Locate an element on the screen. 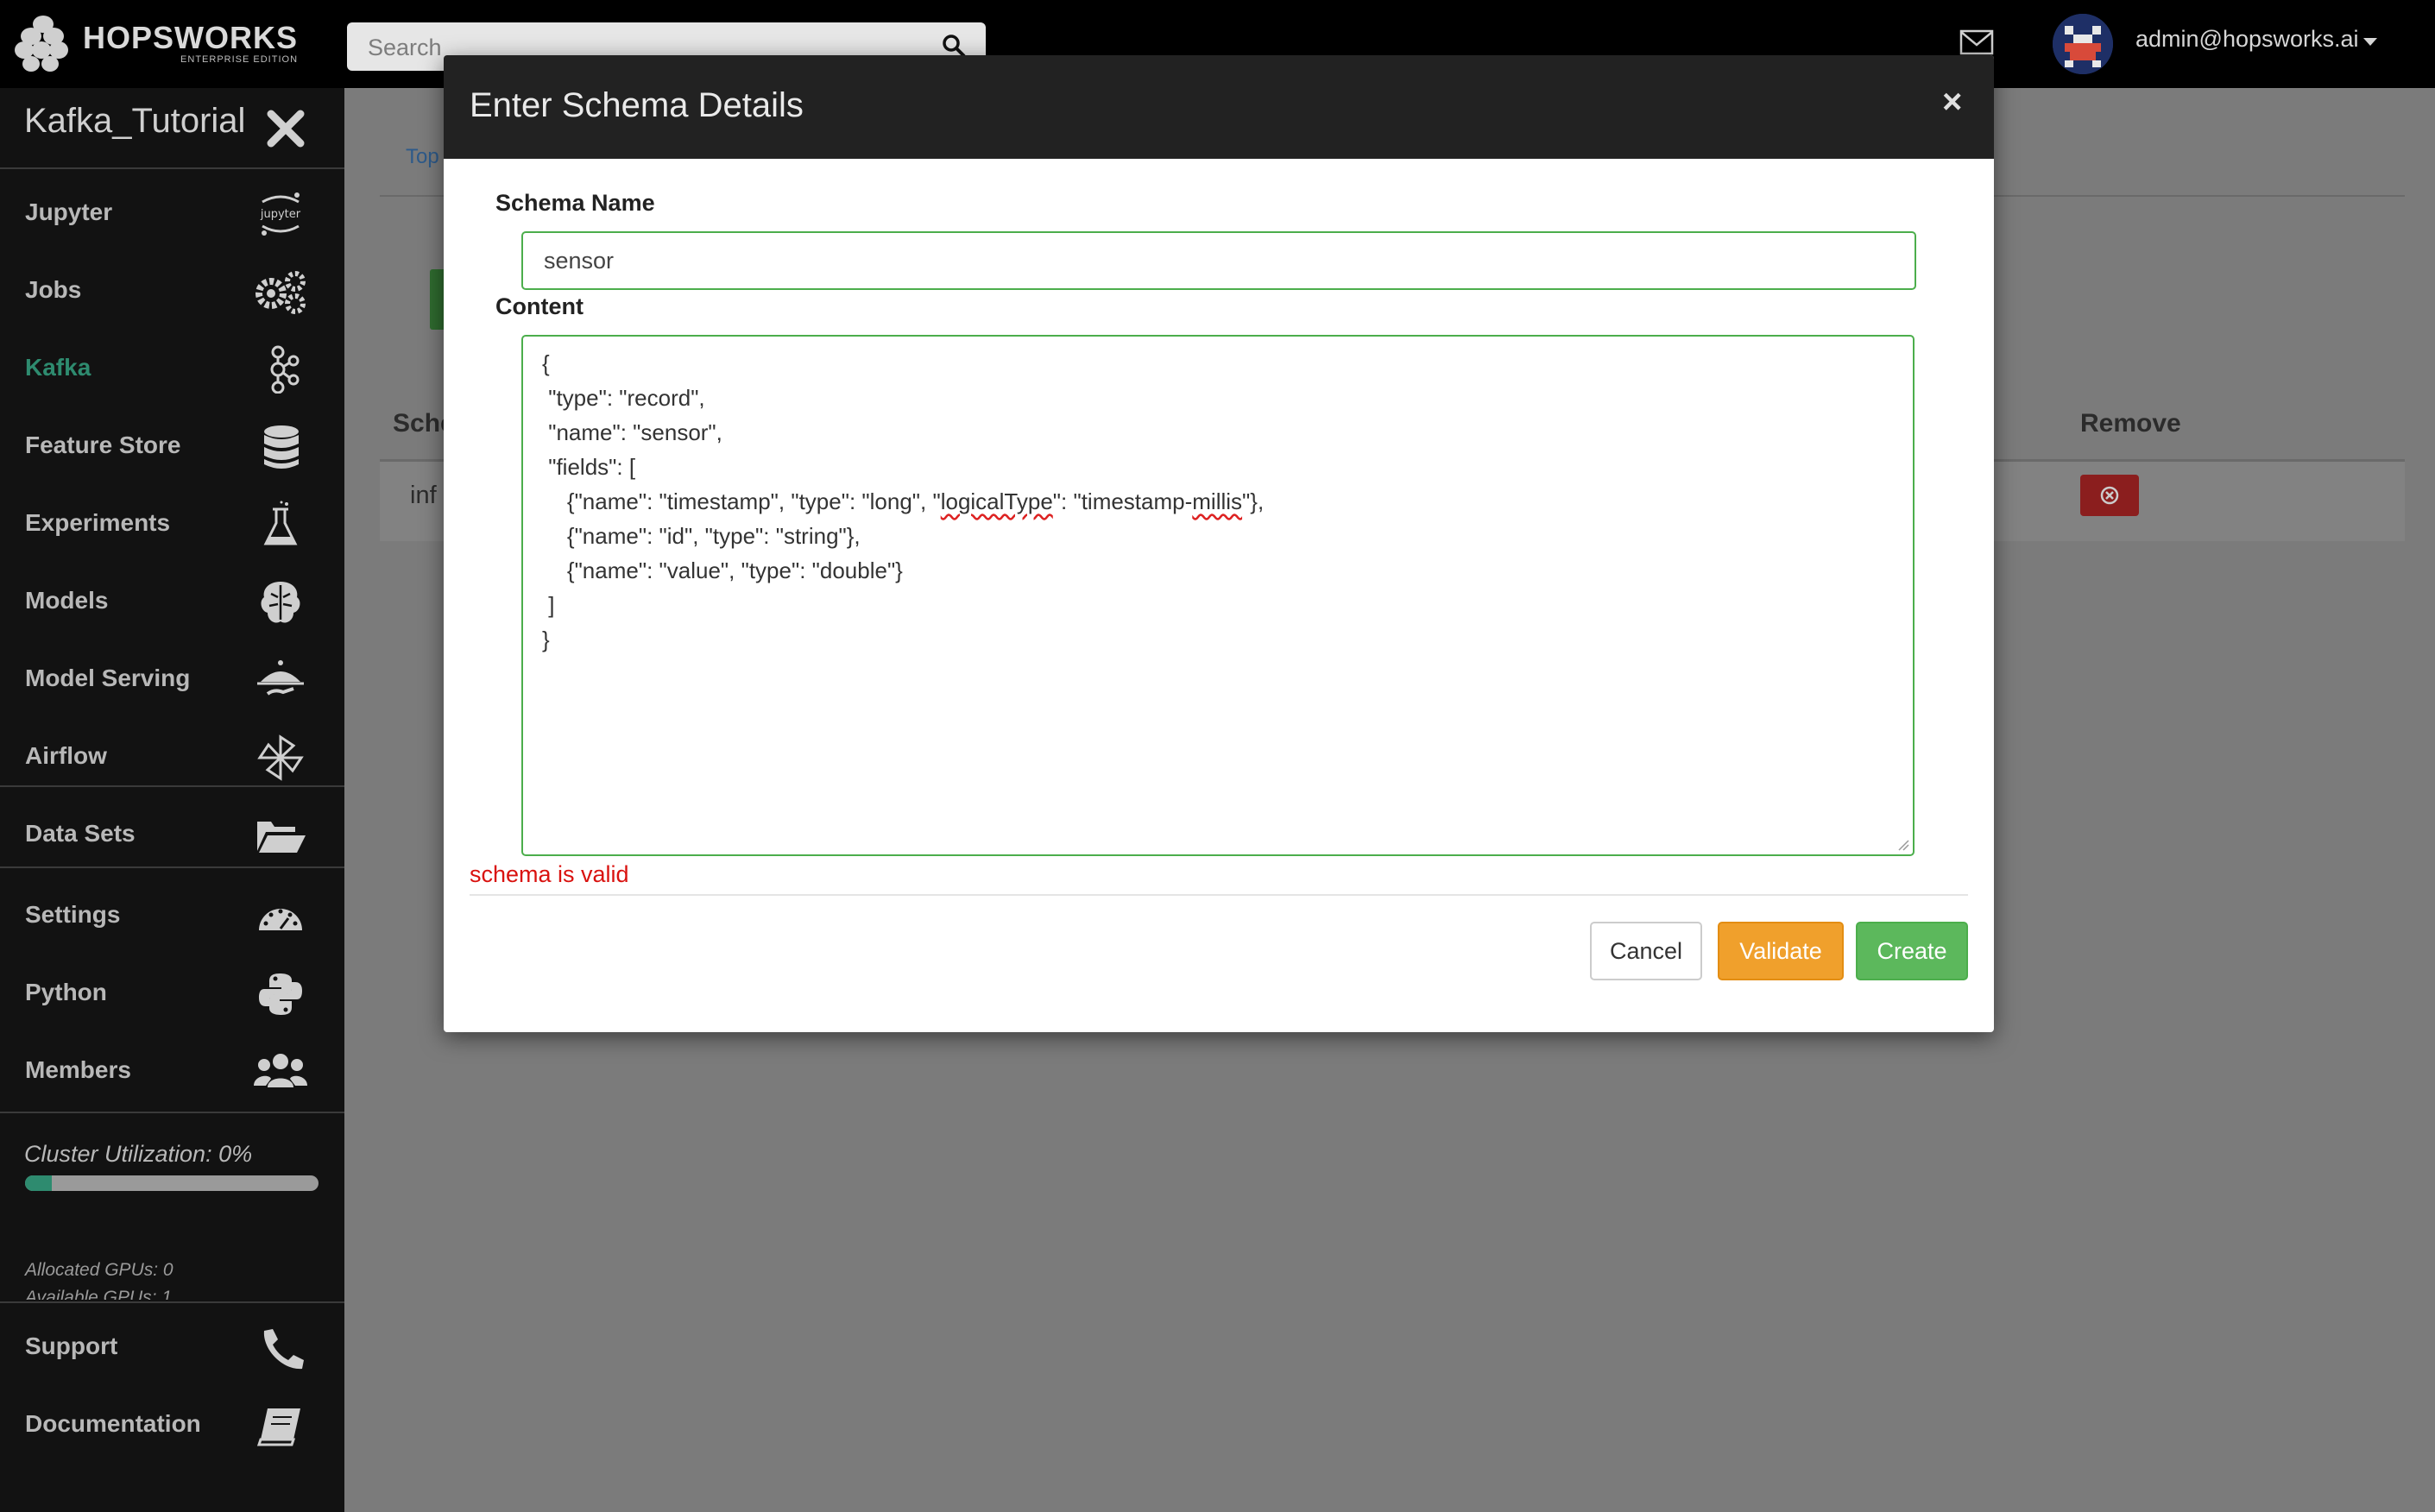 This screenshot has height=1512, width=2435. sidebar-item-label: Members is located at coordinates (78, 1069).